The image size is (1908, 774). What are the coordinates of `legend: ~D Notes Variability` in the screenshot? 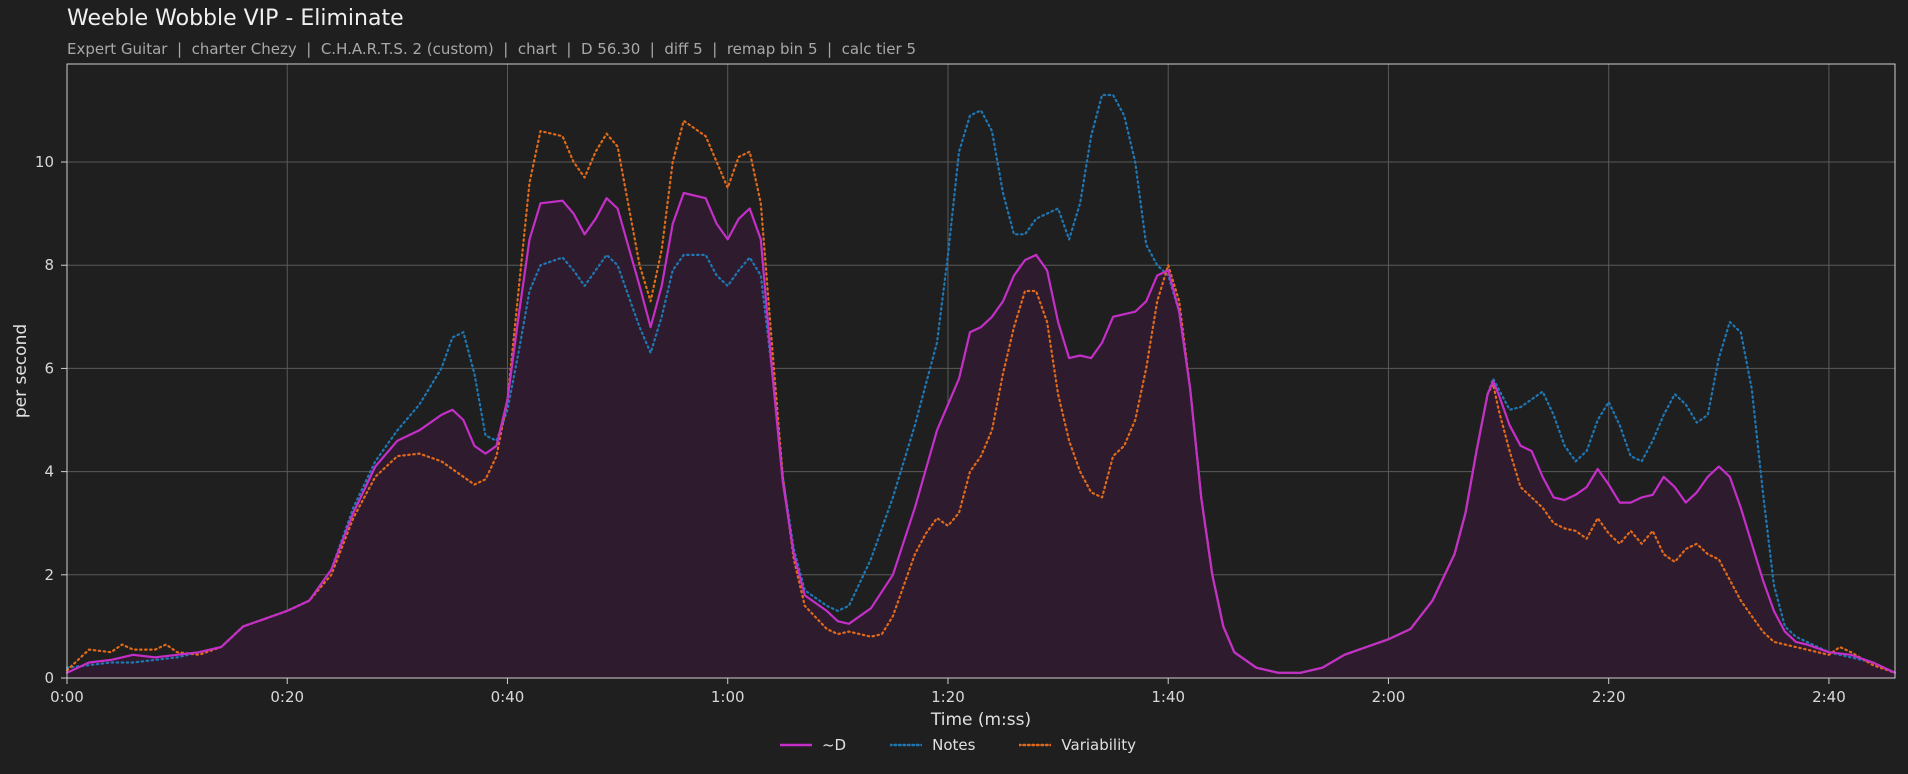 It's located at (954, 745).